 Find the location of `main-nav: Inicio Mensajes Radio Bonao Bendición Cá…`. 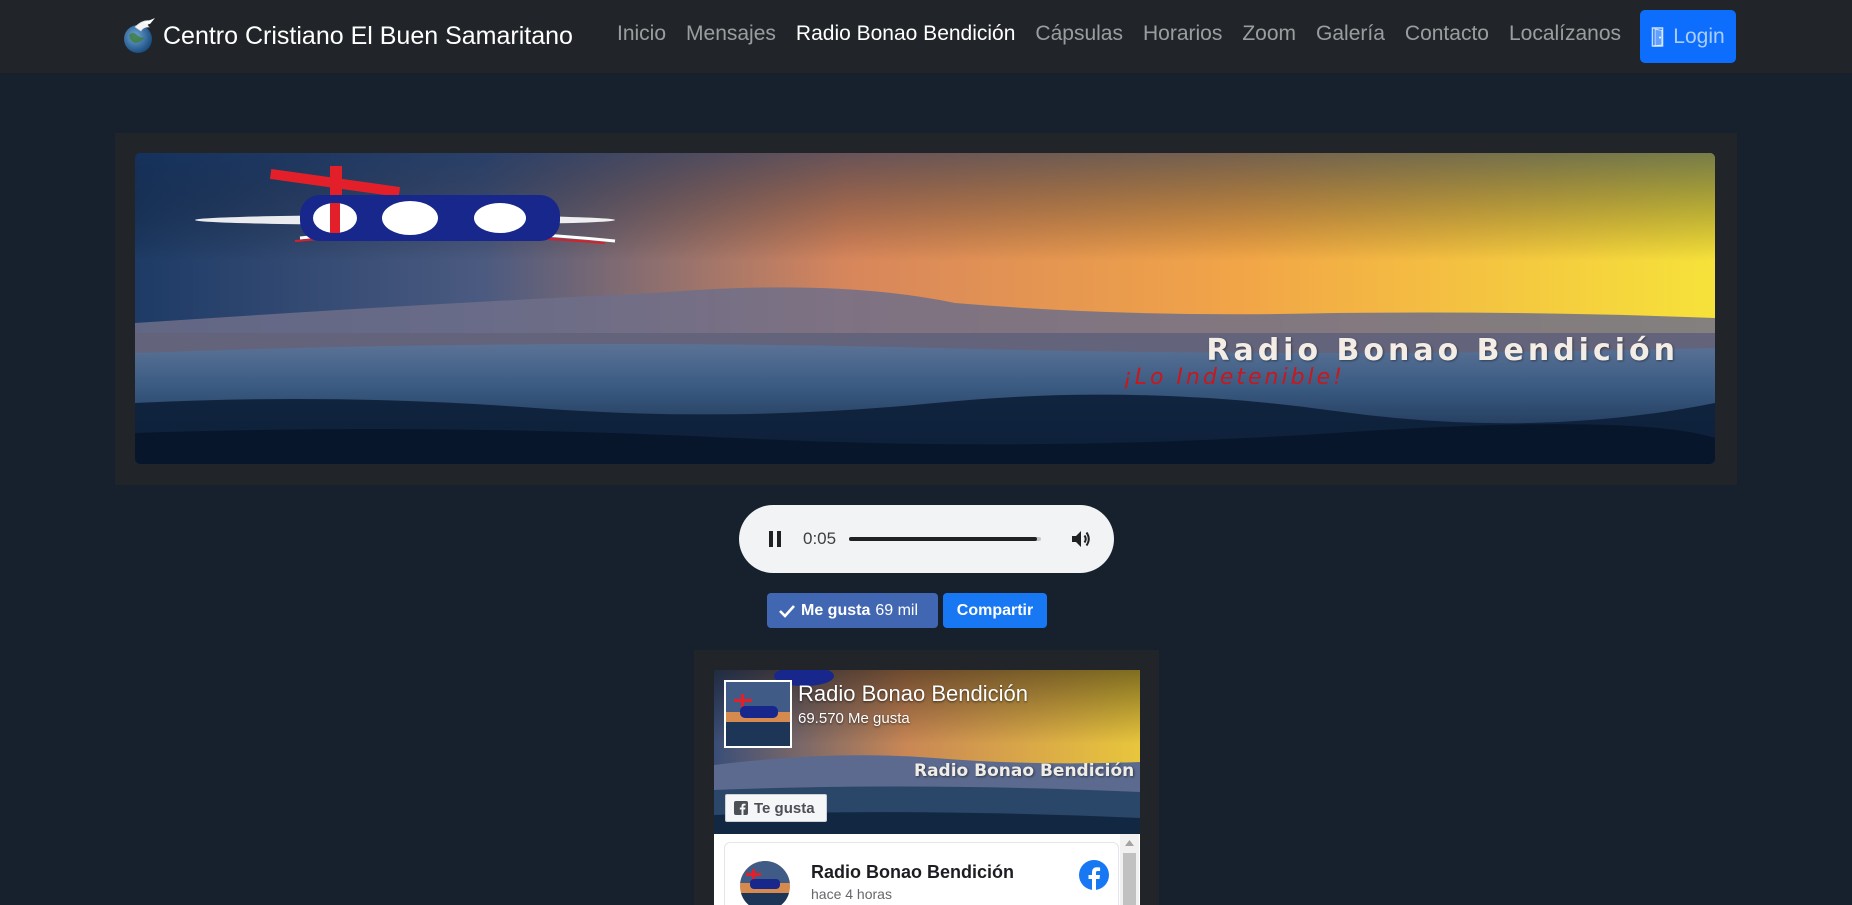

main-nav: Inicio Mensajes Radio Bonao Bendición Cá… is located at coordinates (1129, 34).